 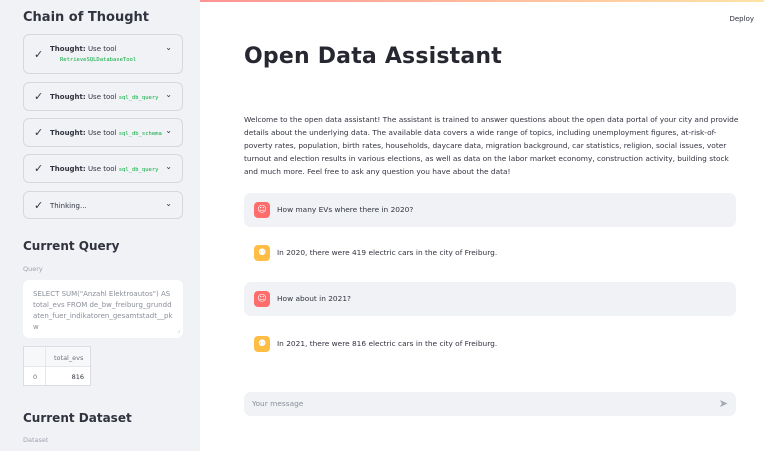 I want to click on current-dataset-title: Current Dataset, so click(x=77, y=418).